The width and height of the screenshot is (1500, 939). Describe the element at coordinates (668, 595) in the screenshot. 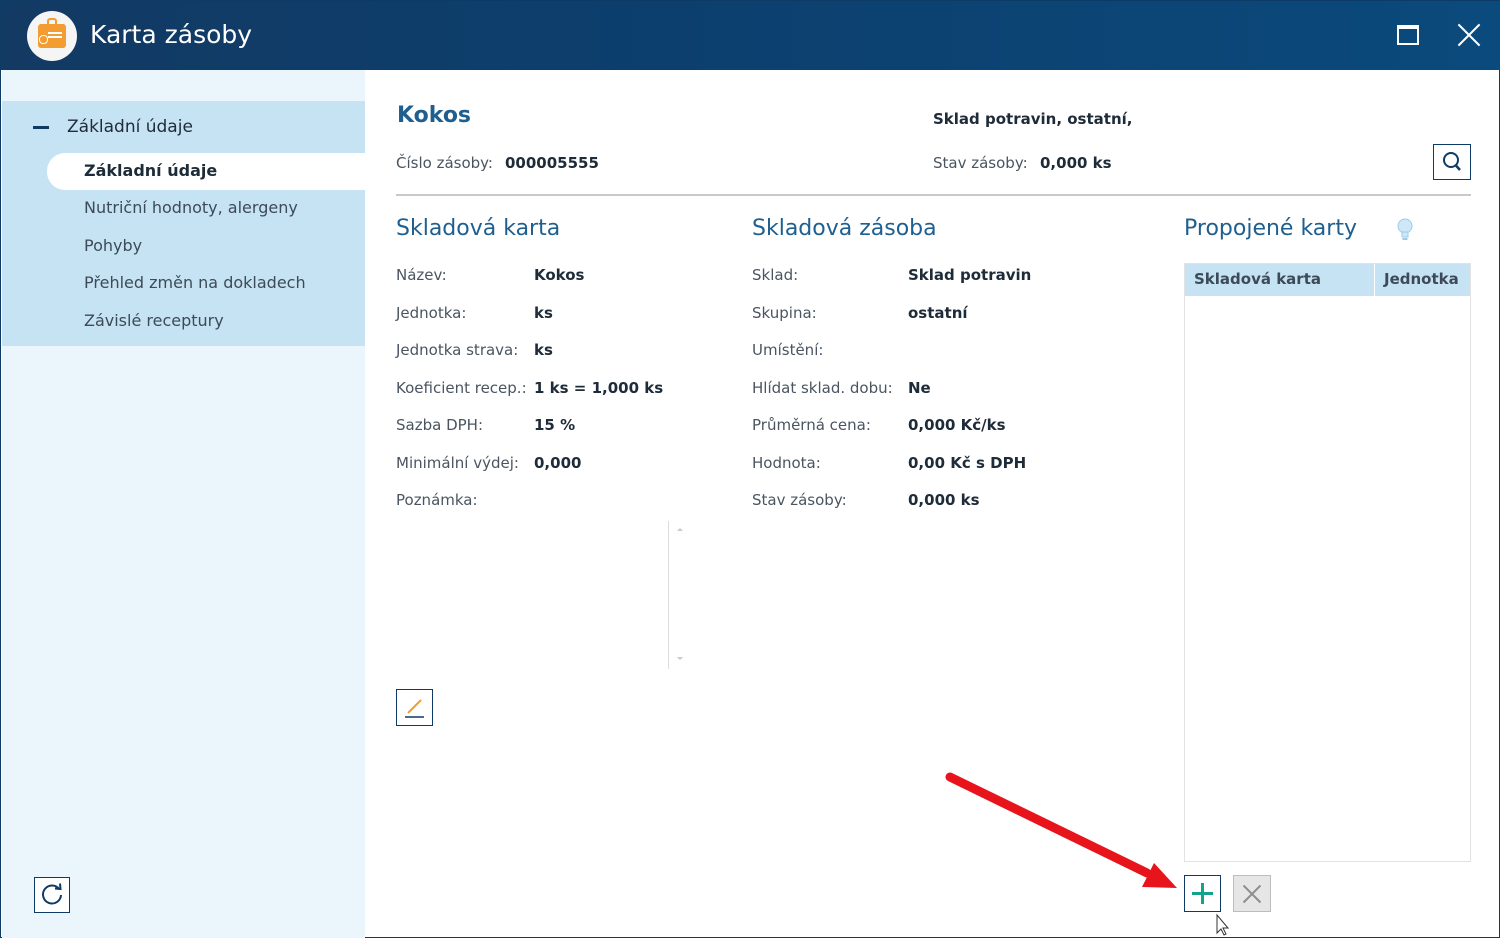

I see `note-scrollbar` at that location.